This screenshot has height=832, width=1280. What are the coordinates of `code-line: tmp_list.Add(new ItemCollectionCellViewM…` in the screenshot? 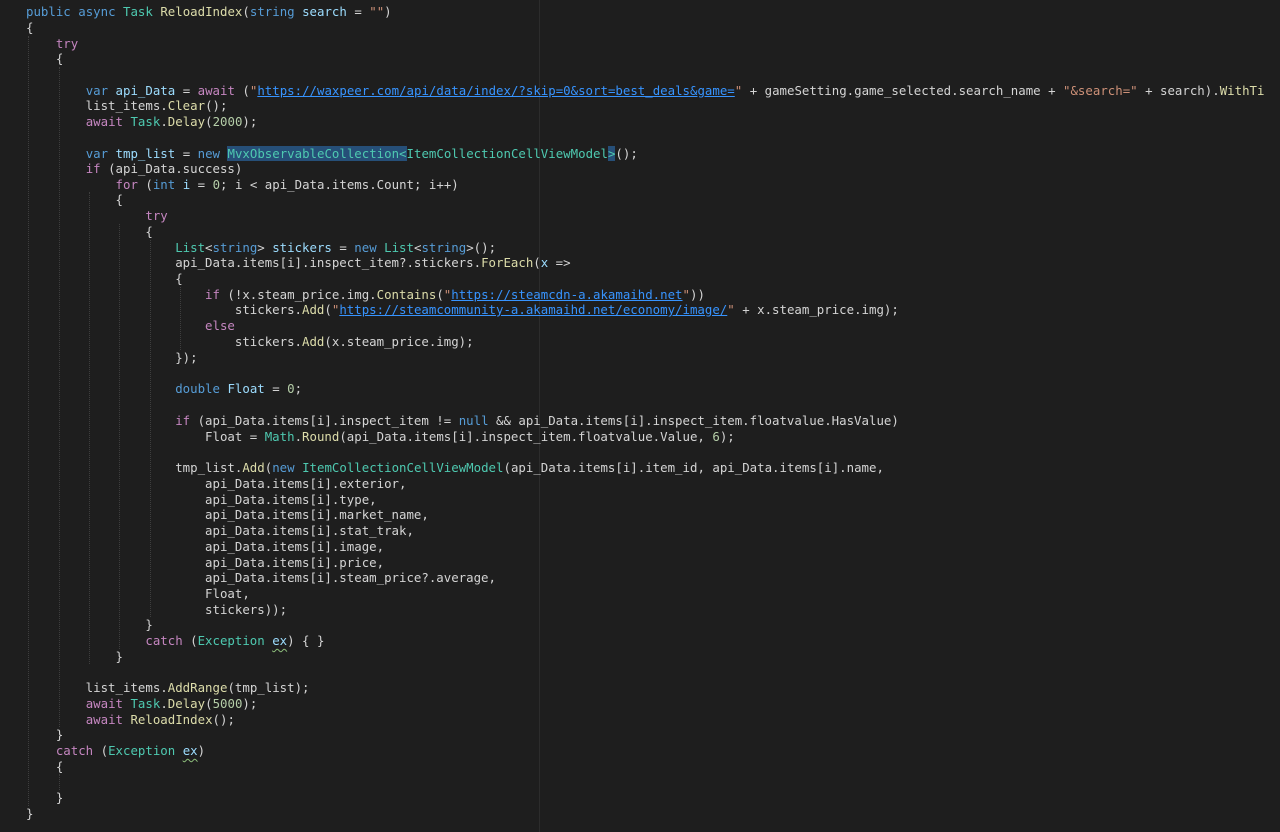 It's located at (455, 467).